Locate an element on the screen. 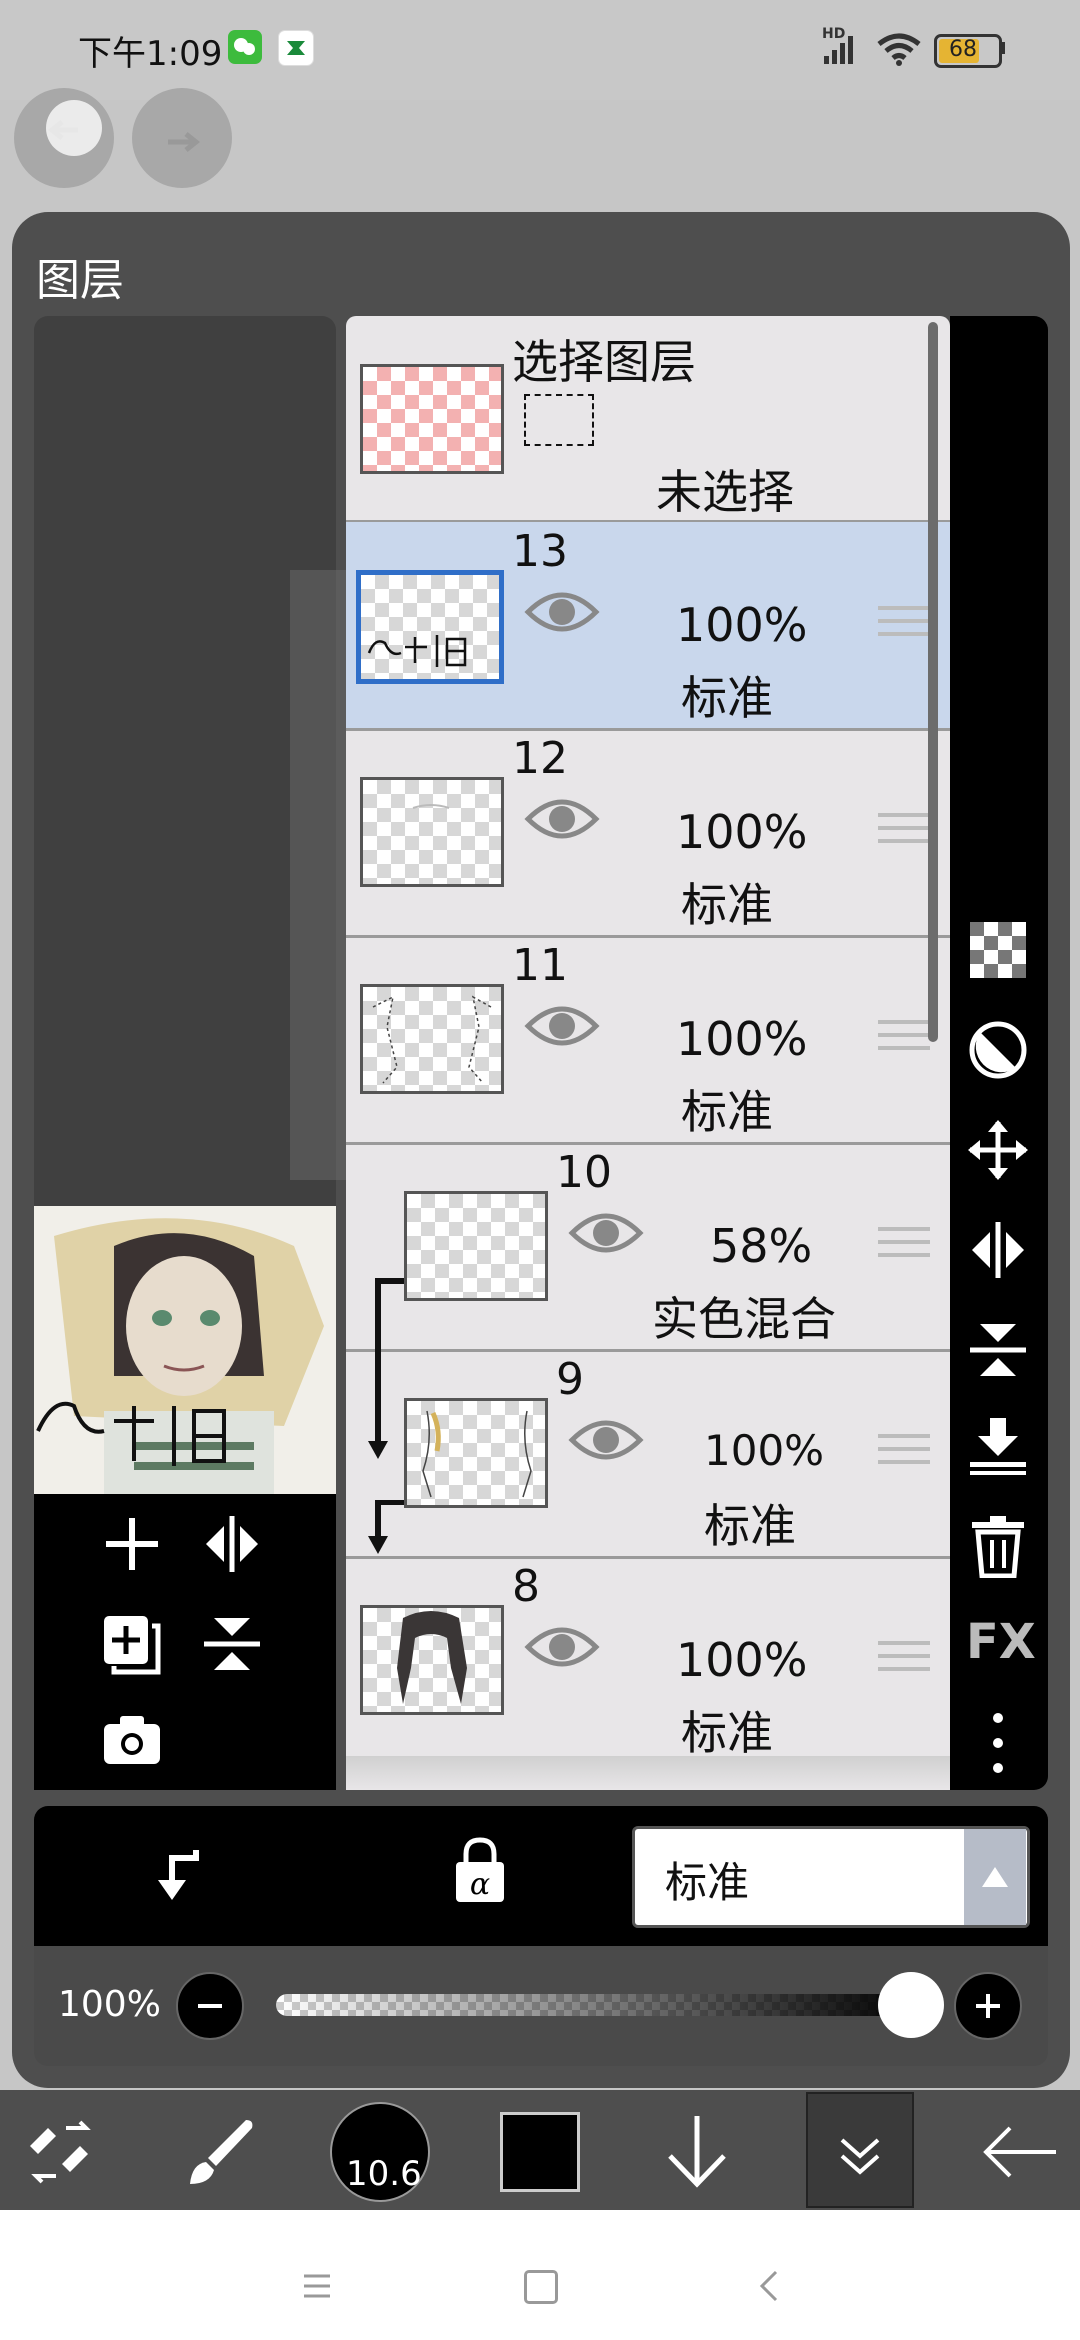 The image size is (1080, 2340). selection-layer-title: 选择图层 is located at coordinates (604, 362).